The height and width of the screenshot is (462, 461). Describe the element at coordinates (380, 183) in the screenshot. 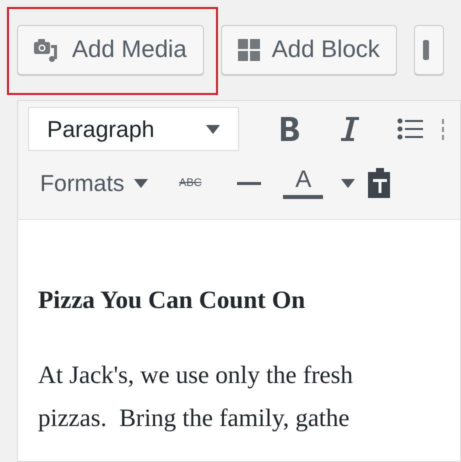

I see `clipboard-icon` at that location.